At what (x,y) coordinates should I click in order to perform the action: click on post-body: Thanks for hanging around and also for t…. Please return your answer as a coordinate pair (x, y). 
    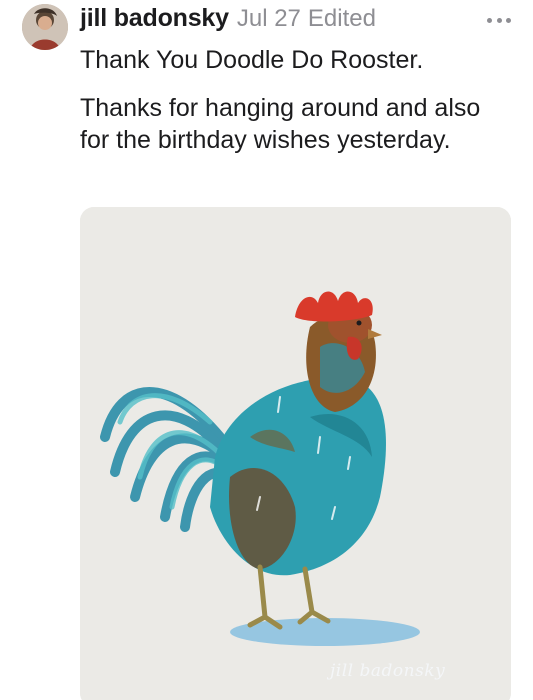
    Looking at the image, I should click on (280, 124).